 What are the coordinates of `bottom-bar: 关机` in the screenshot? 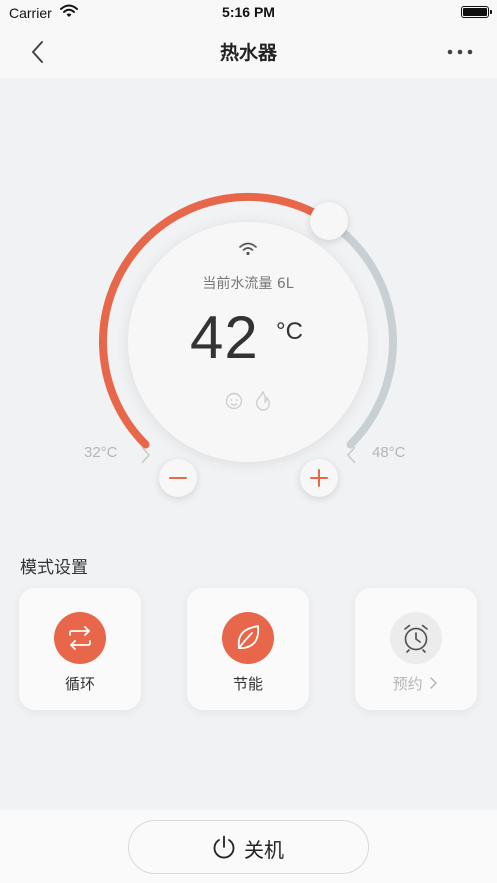 It's located at (248, 846).